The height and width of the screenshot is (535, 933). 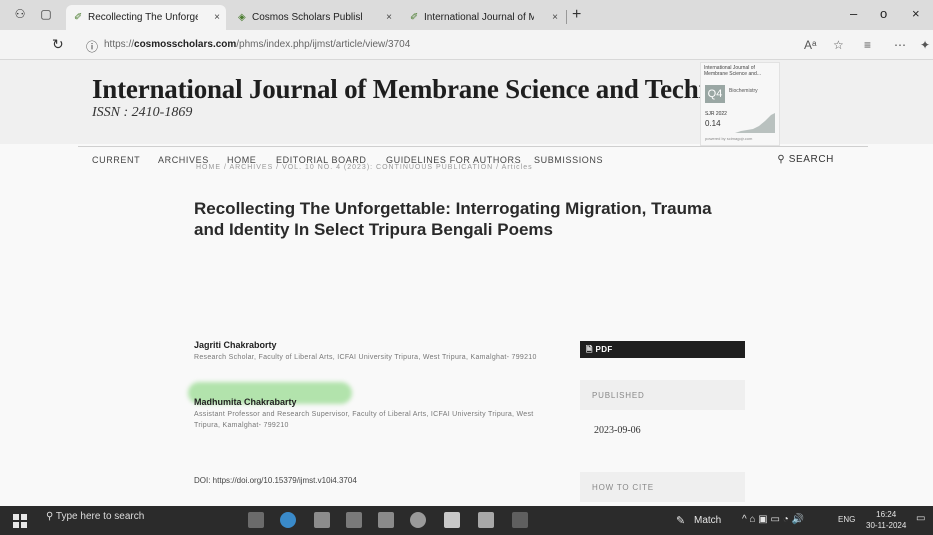 I want to click on close-window-icon: ×, so click(x=916, y=13).